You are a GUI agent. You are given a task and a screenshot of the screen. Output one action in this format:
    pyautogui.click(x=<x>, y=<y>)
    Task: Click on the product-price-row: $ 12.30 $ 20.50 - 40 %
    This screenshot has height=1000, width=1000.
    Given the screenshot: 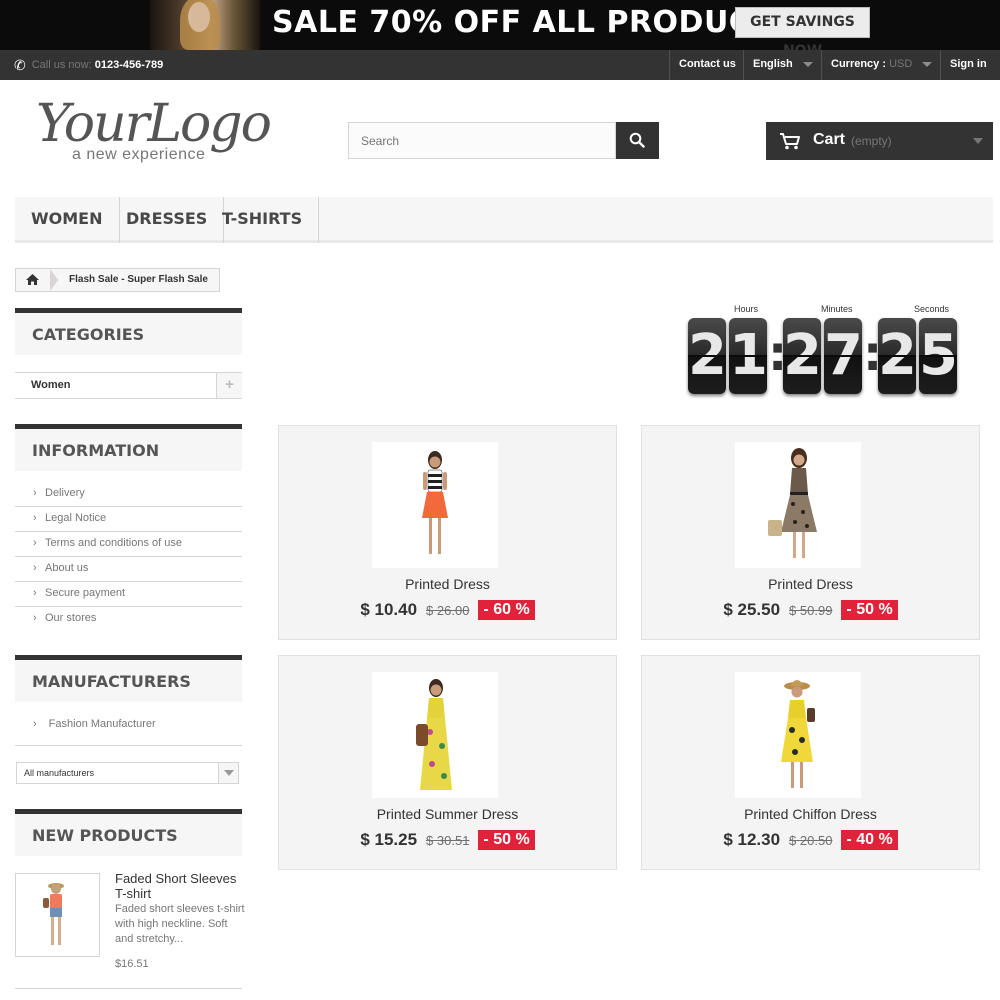 What is the action you would take?
    pyautogui.click(x=810, y=840)
    